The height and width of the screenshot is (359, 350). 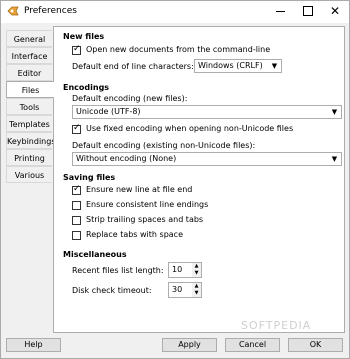 I want to click on close-button: ✕, so click(x=335, y=11).